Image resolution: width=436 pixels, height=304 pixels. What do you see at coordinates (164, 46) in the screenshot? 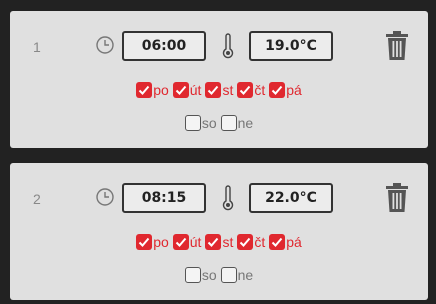
I see `time-input: 06:00` at bounding box center [164, 46].